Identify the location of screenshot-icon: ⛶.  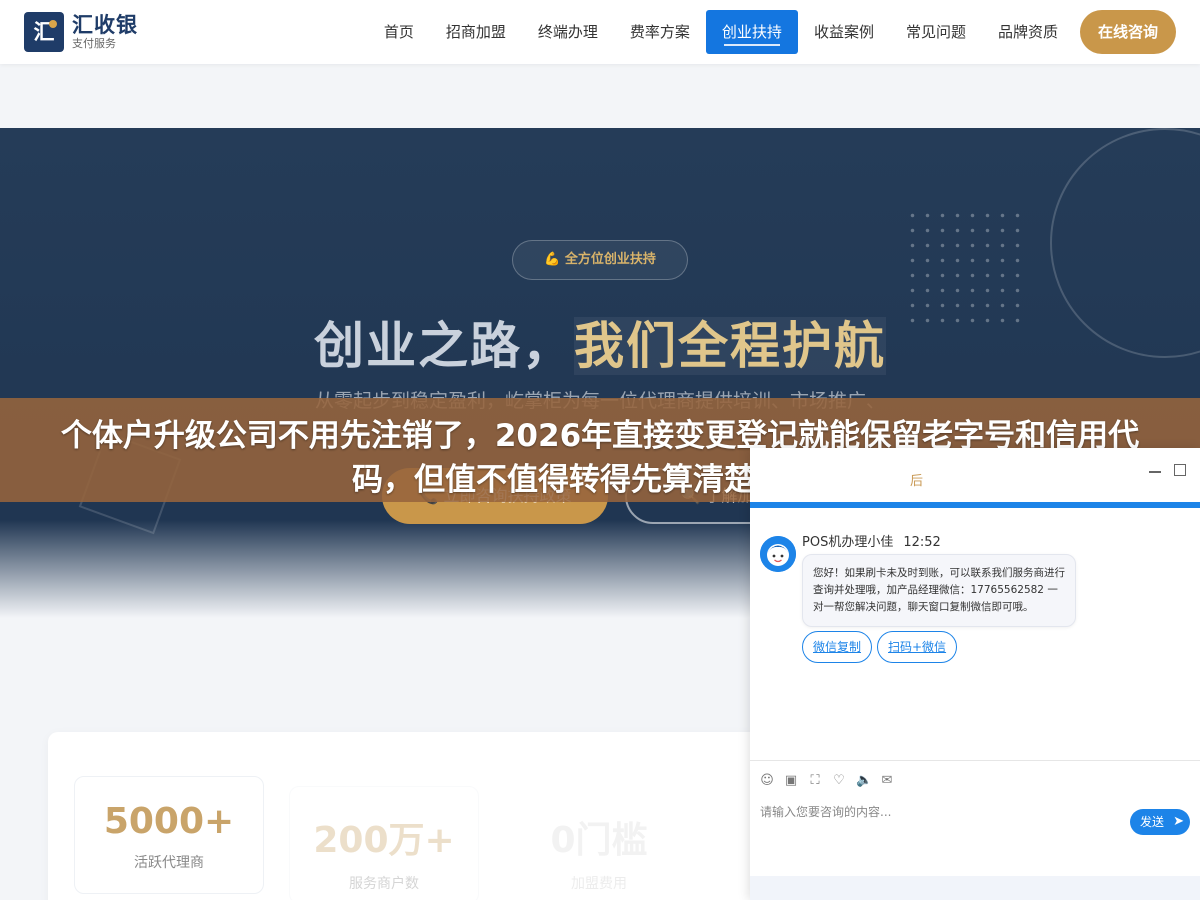
(815, 780).